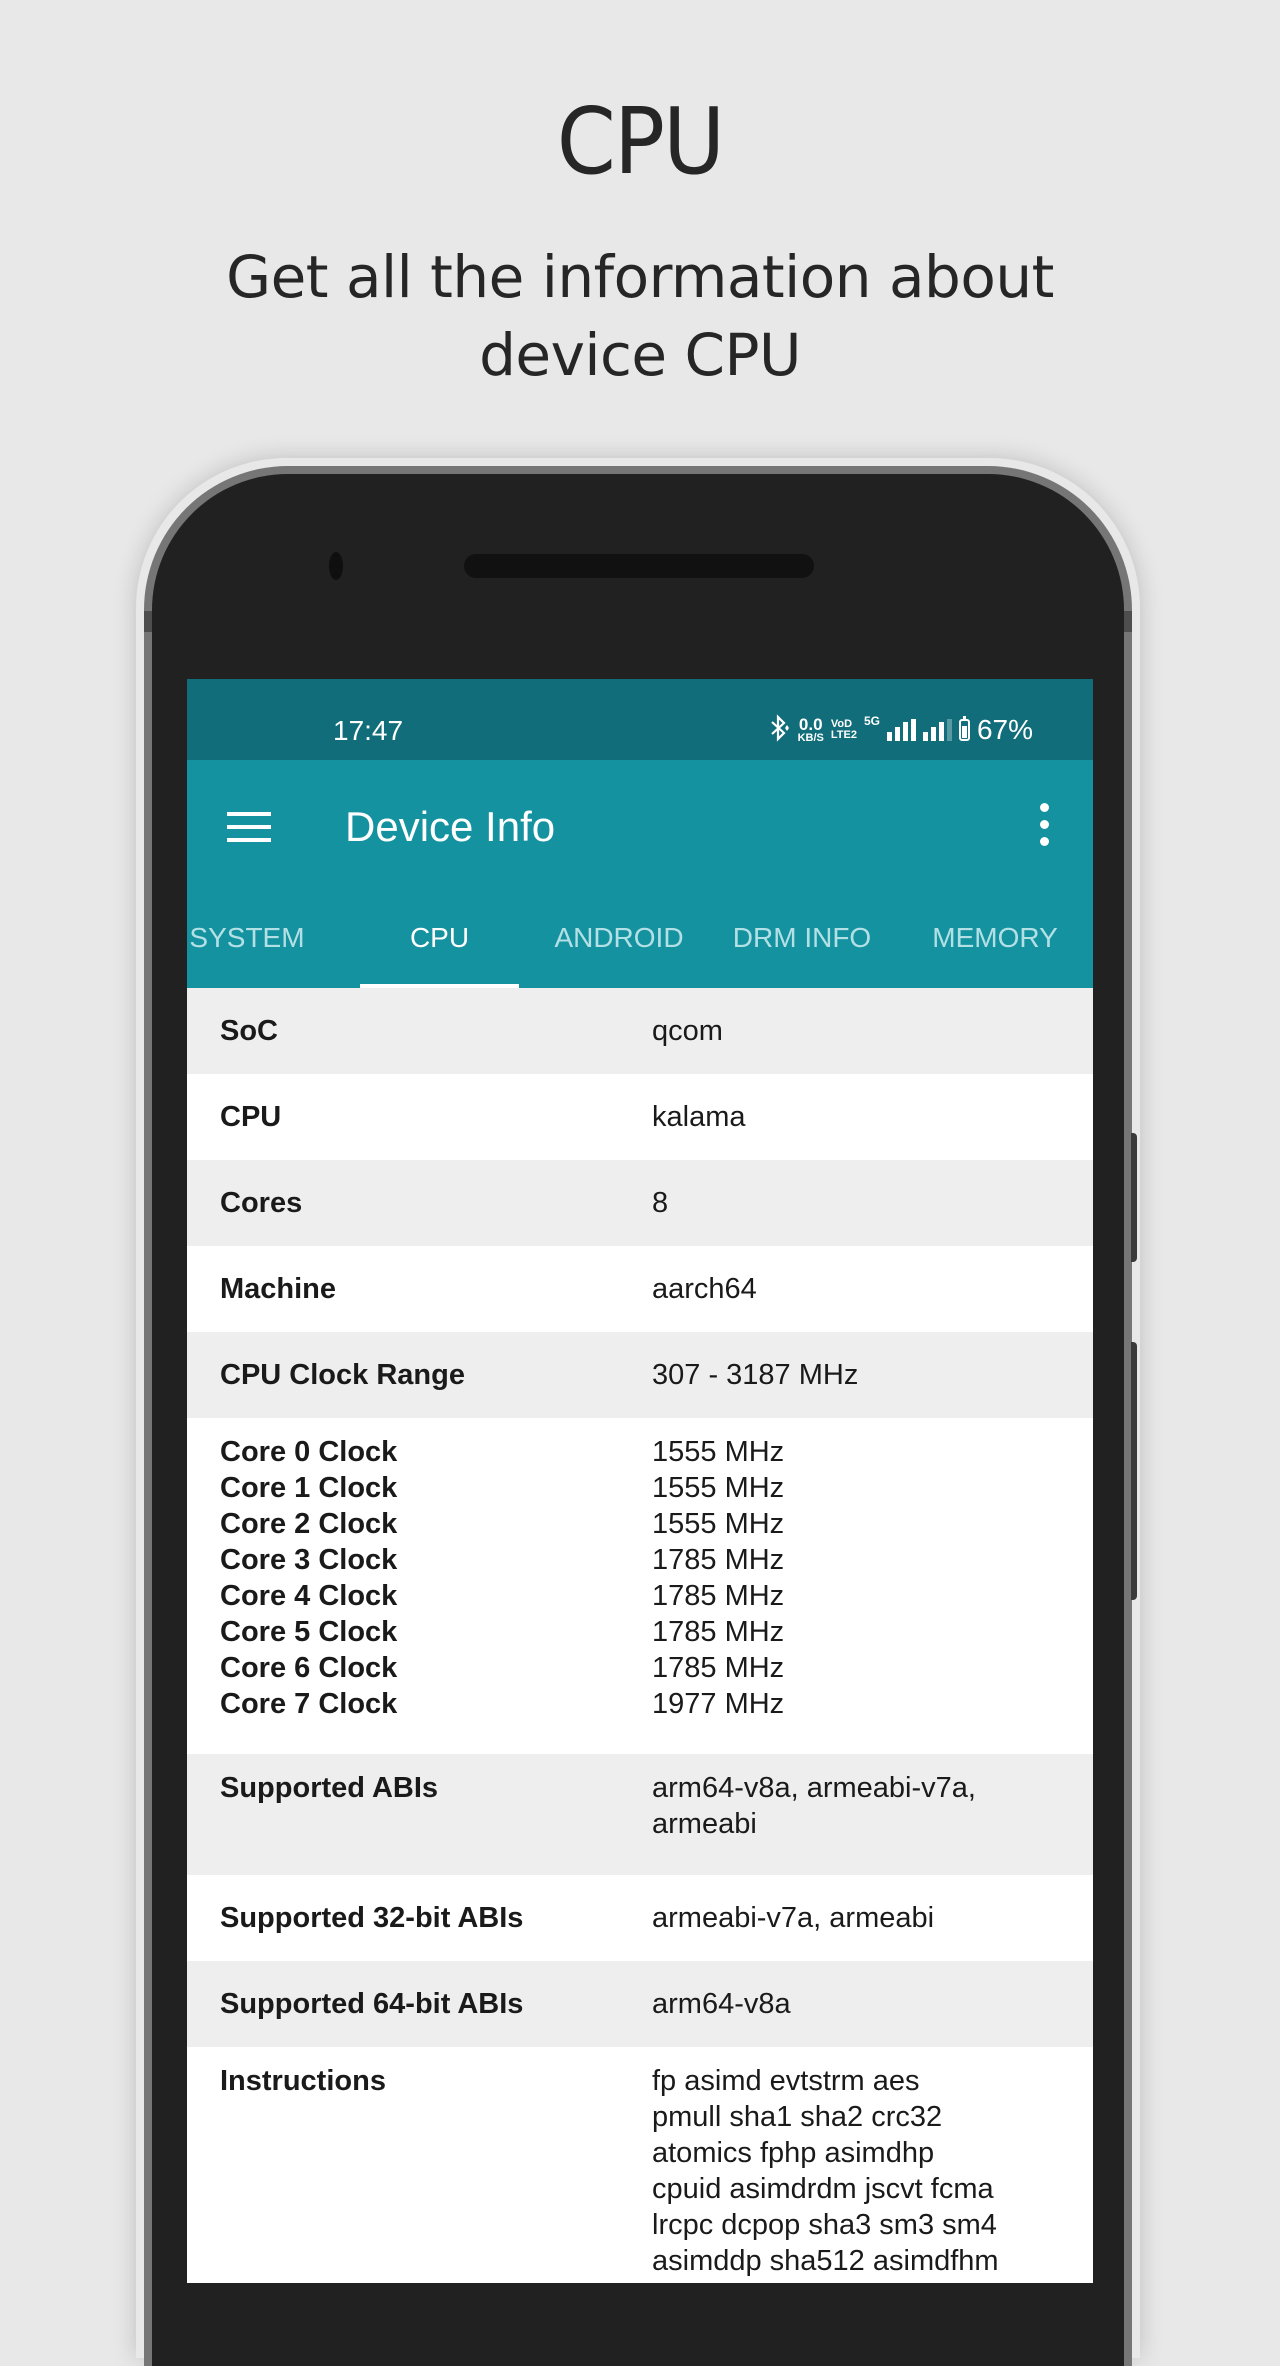 The image size is (1280, 2366). What do you see at coordinates (660, 1202) in the screenshot?
I see `row-value: 8` at bounding box center [660, 1202].